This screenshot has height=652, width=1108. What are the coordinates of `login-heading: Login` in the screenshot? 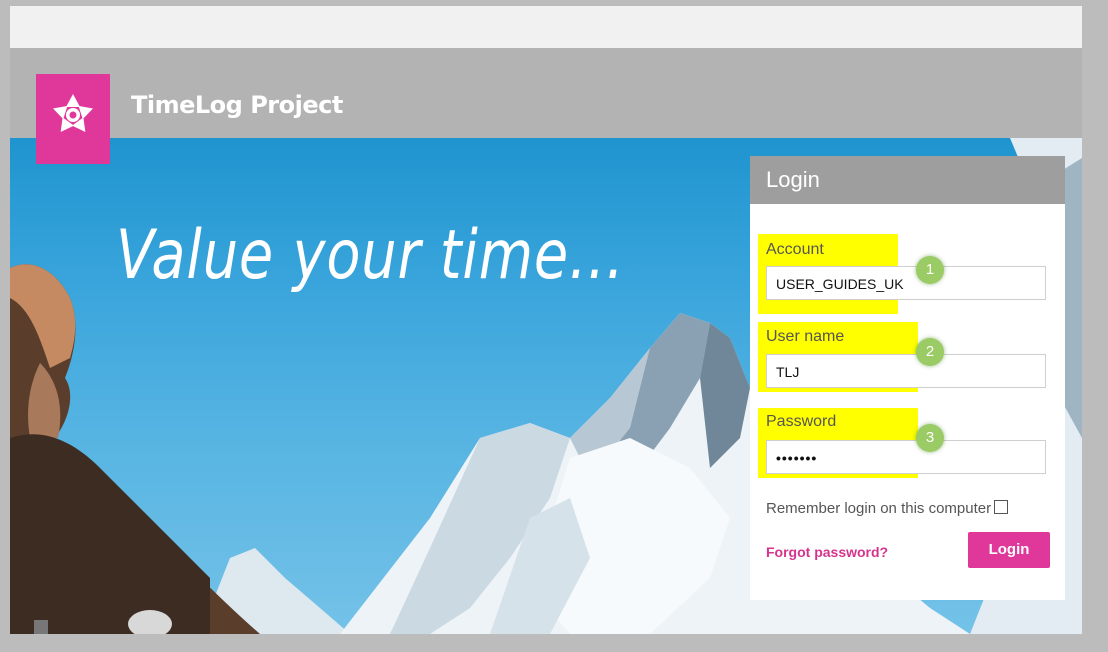 It's located at (907, 180).